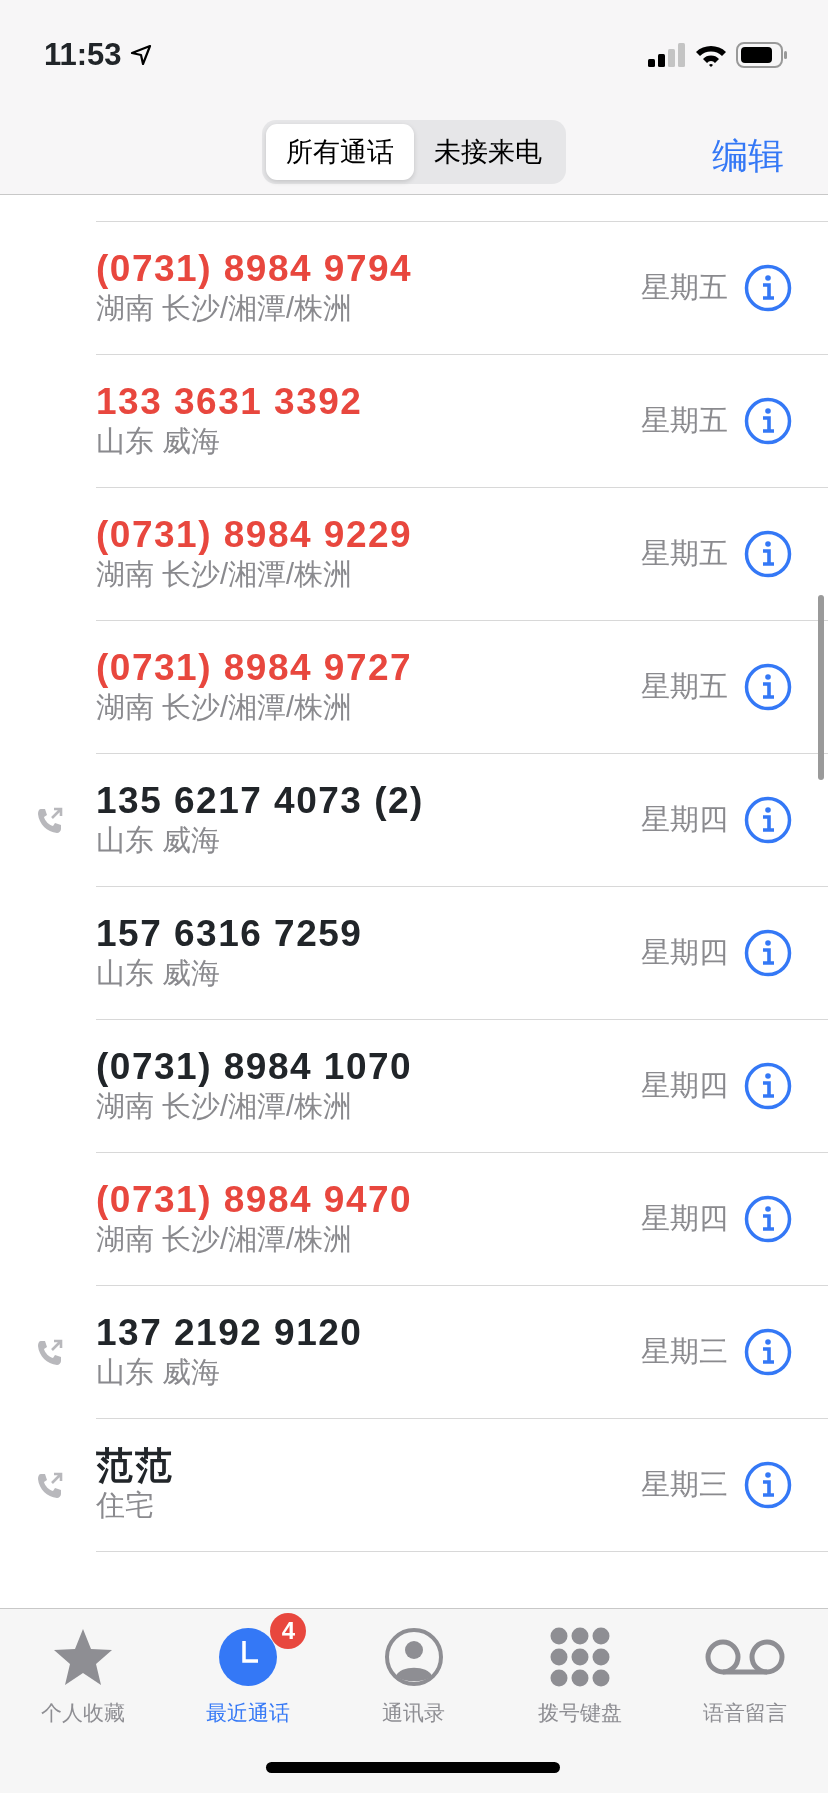 The image size is (828, 1793). What do you see at coordinates (83, 1677) in the screenshot?
I see `tab-bar-item: 个人收藏` at bounding box center [83, 1677].